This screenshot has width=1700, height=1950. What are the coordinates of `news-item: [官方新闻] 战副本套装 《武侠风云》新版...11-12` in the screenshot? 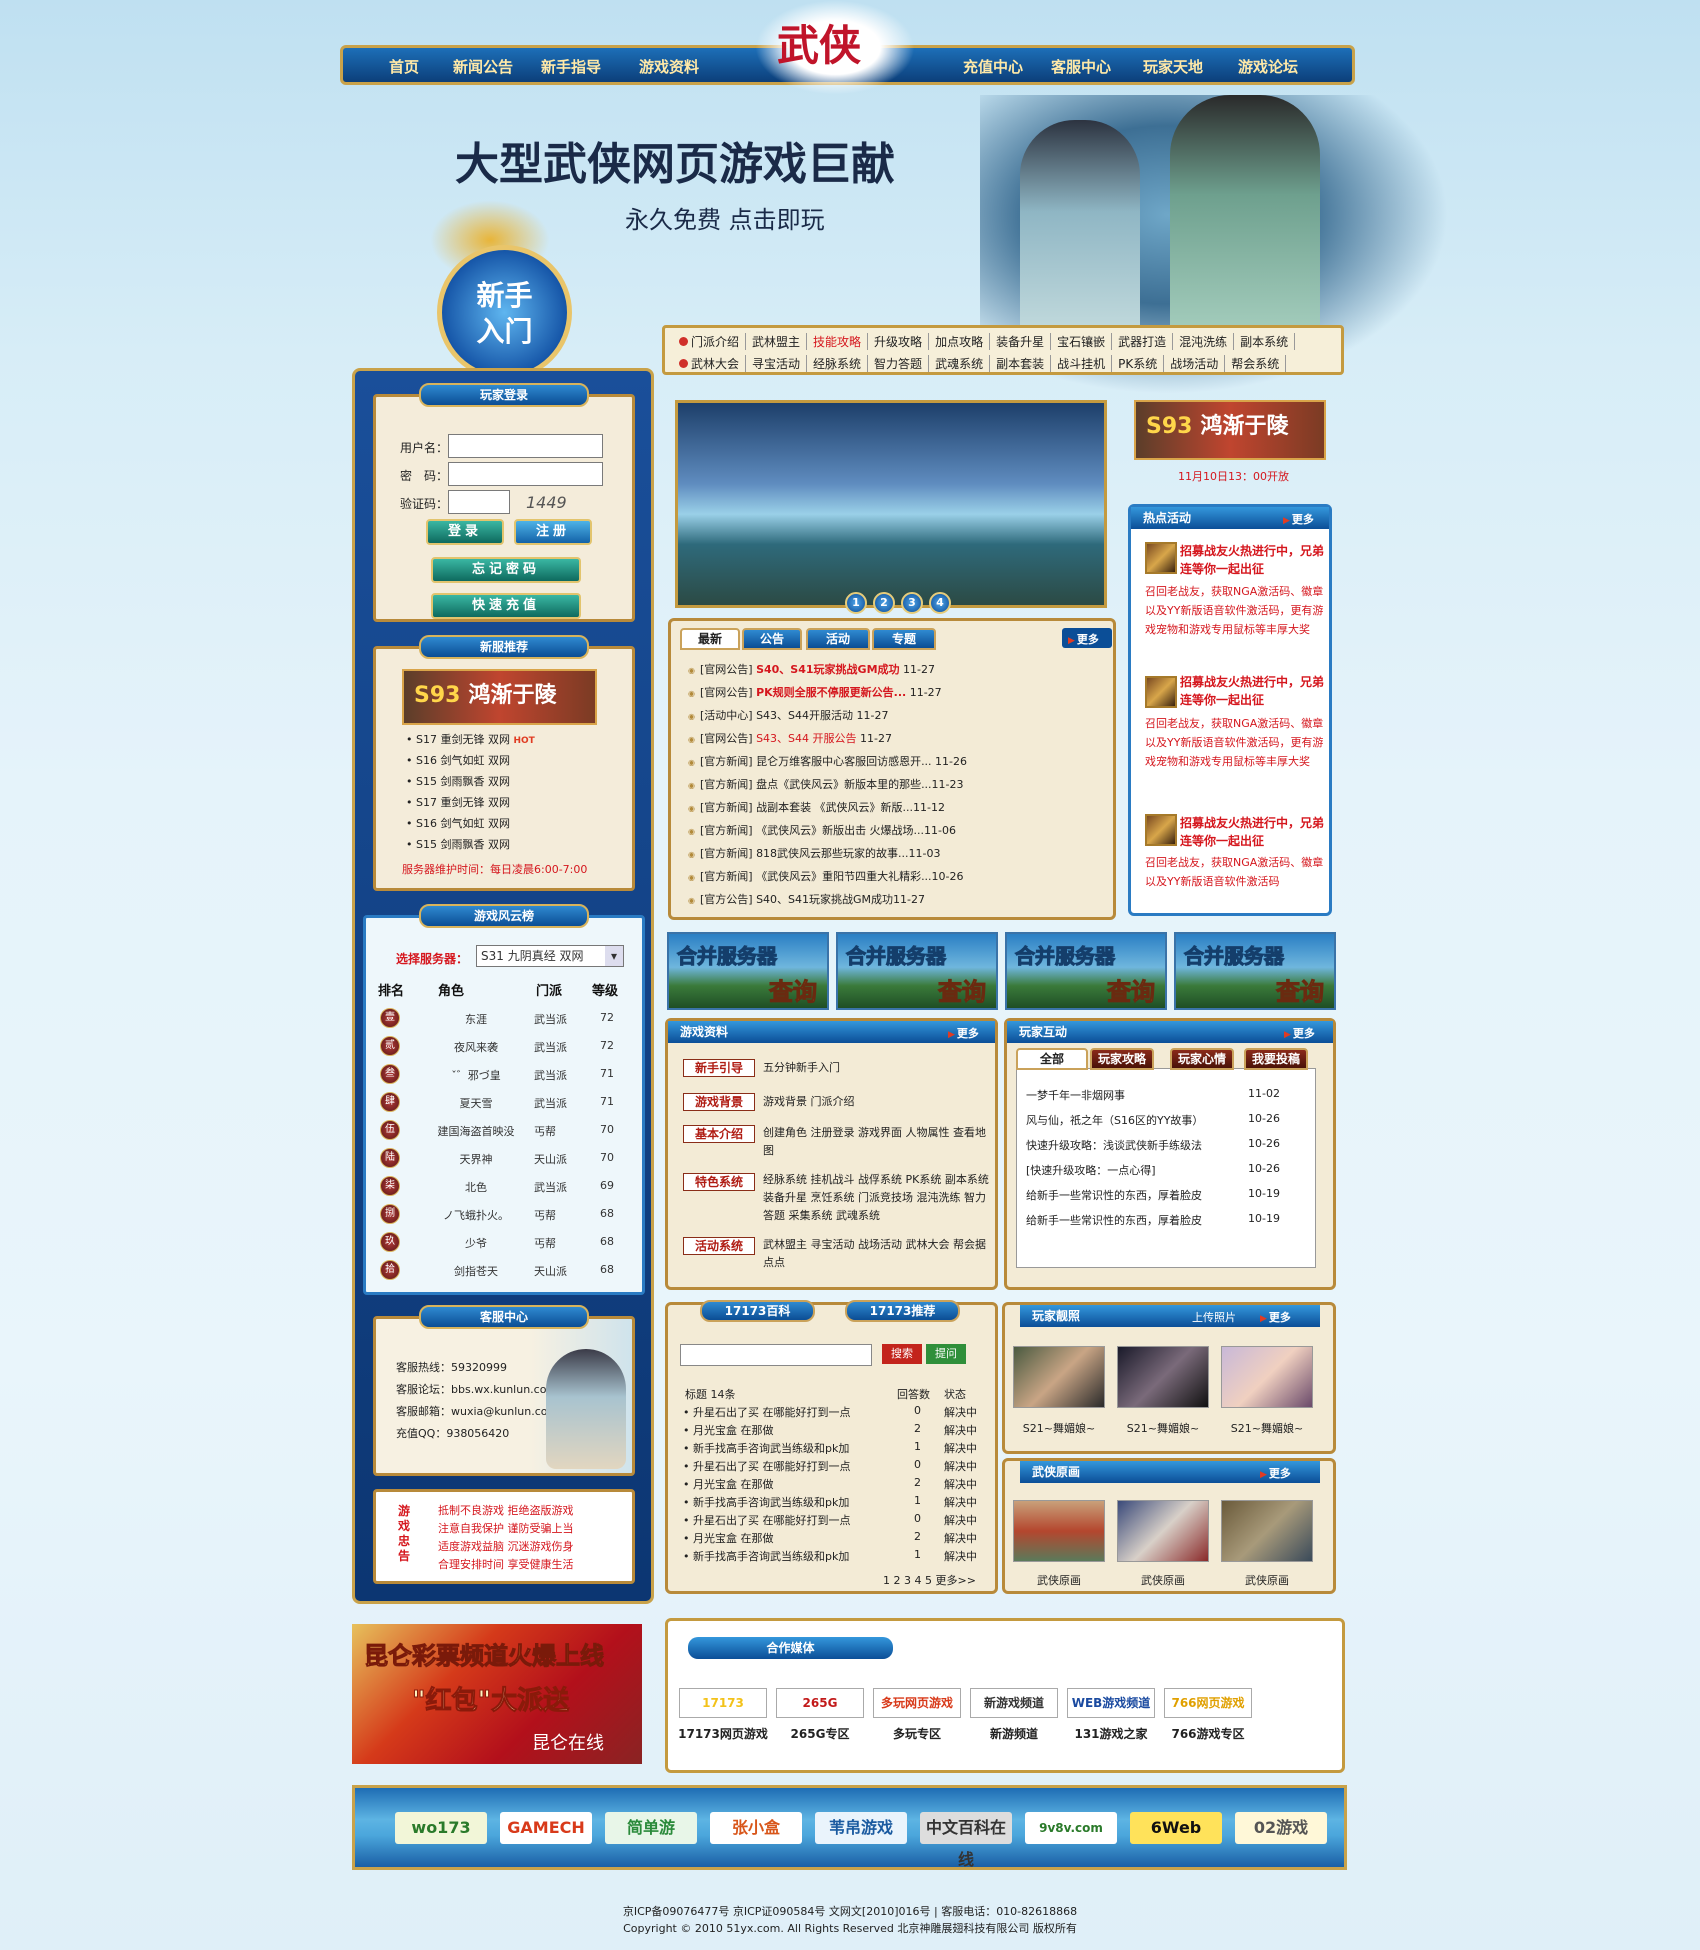 It's located at (816, 807).